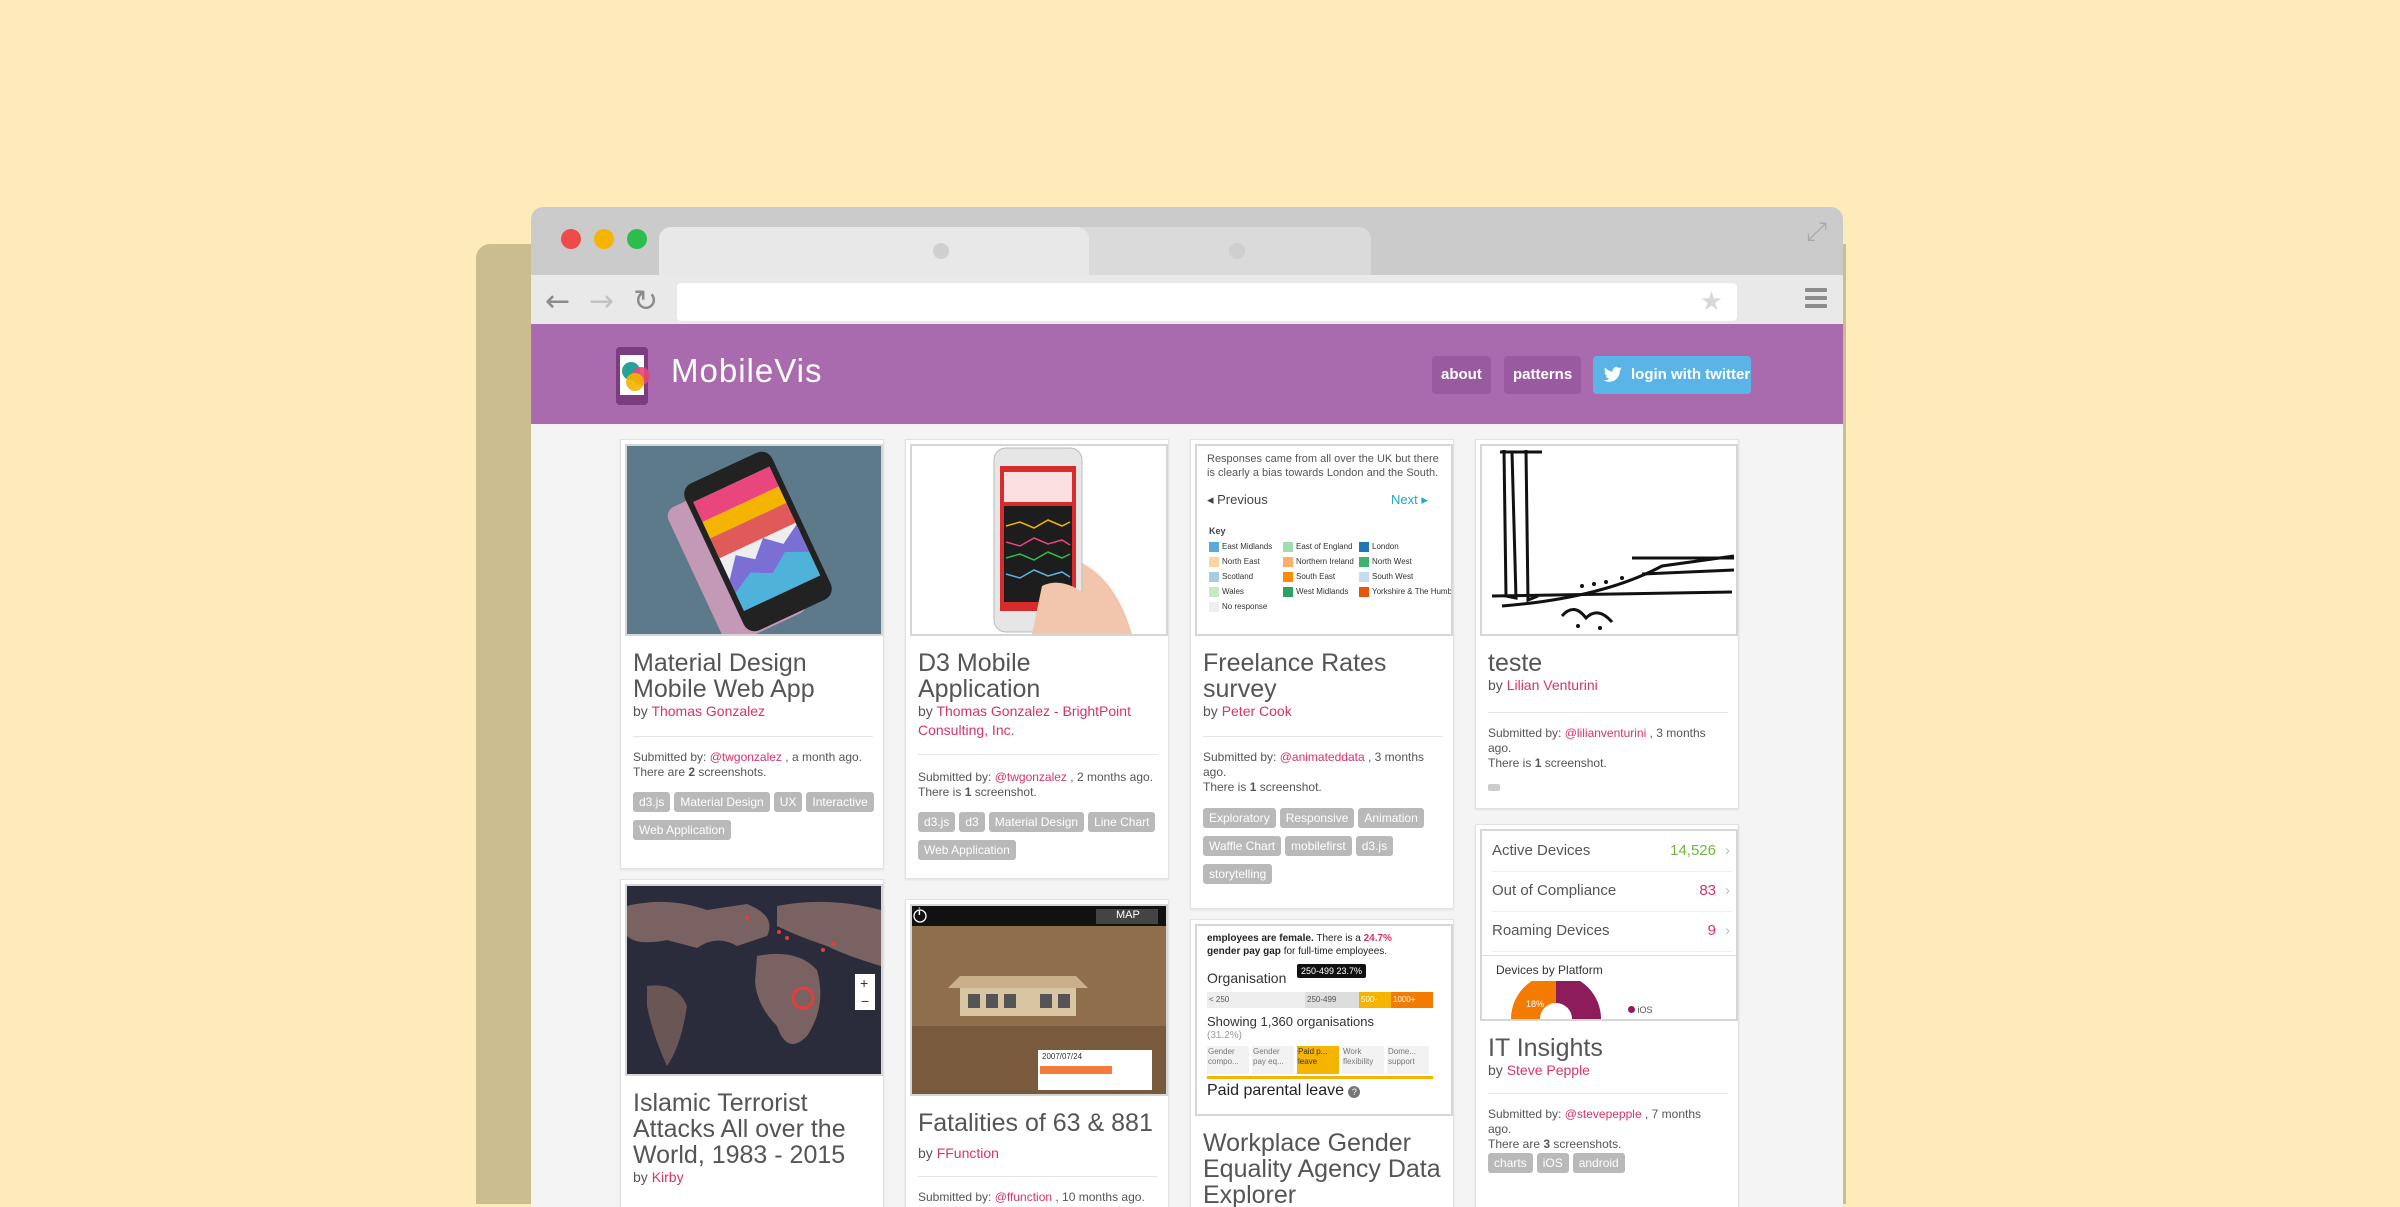  Describe the element at coordinates (1494, 787) in the screenshot. I see `pagination-dot` at that location.